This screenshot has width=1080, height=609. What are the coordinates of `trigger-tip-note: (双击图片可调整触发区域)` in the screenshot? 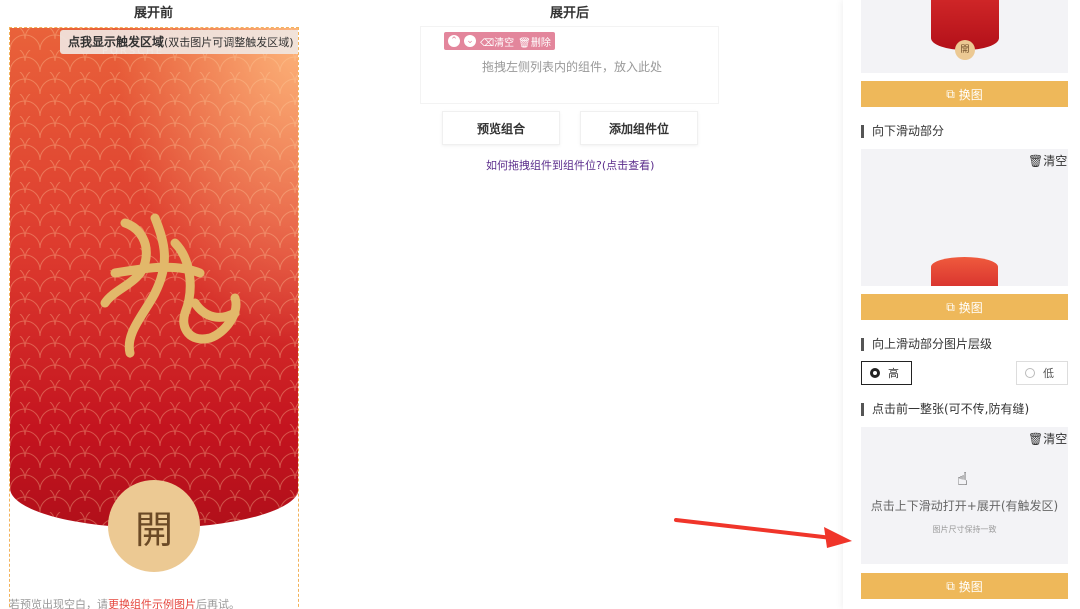 It's located at (229, 42).